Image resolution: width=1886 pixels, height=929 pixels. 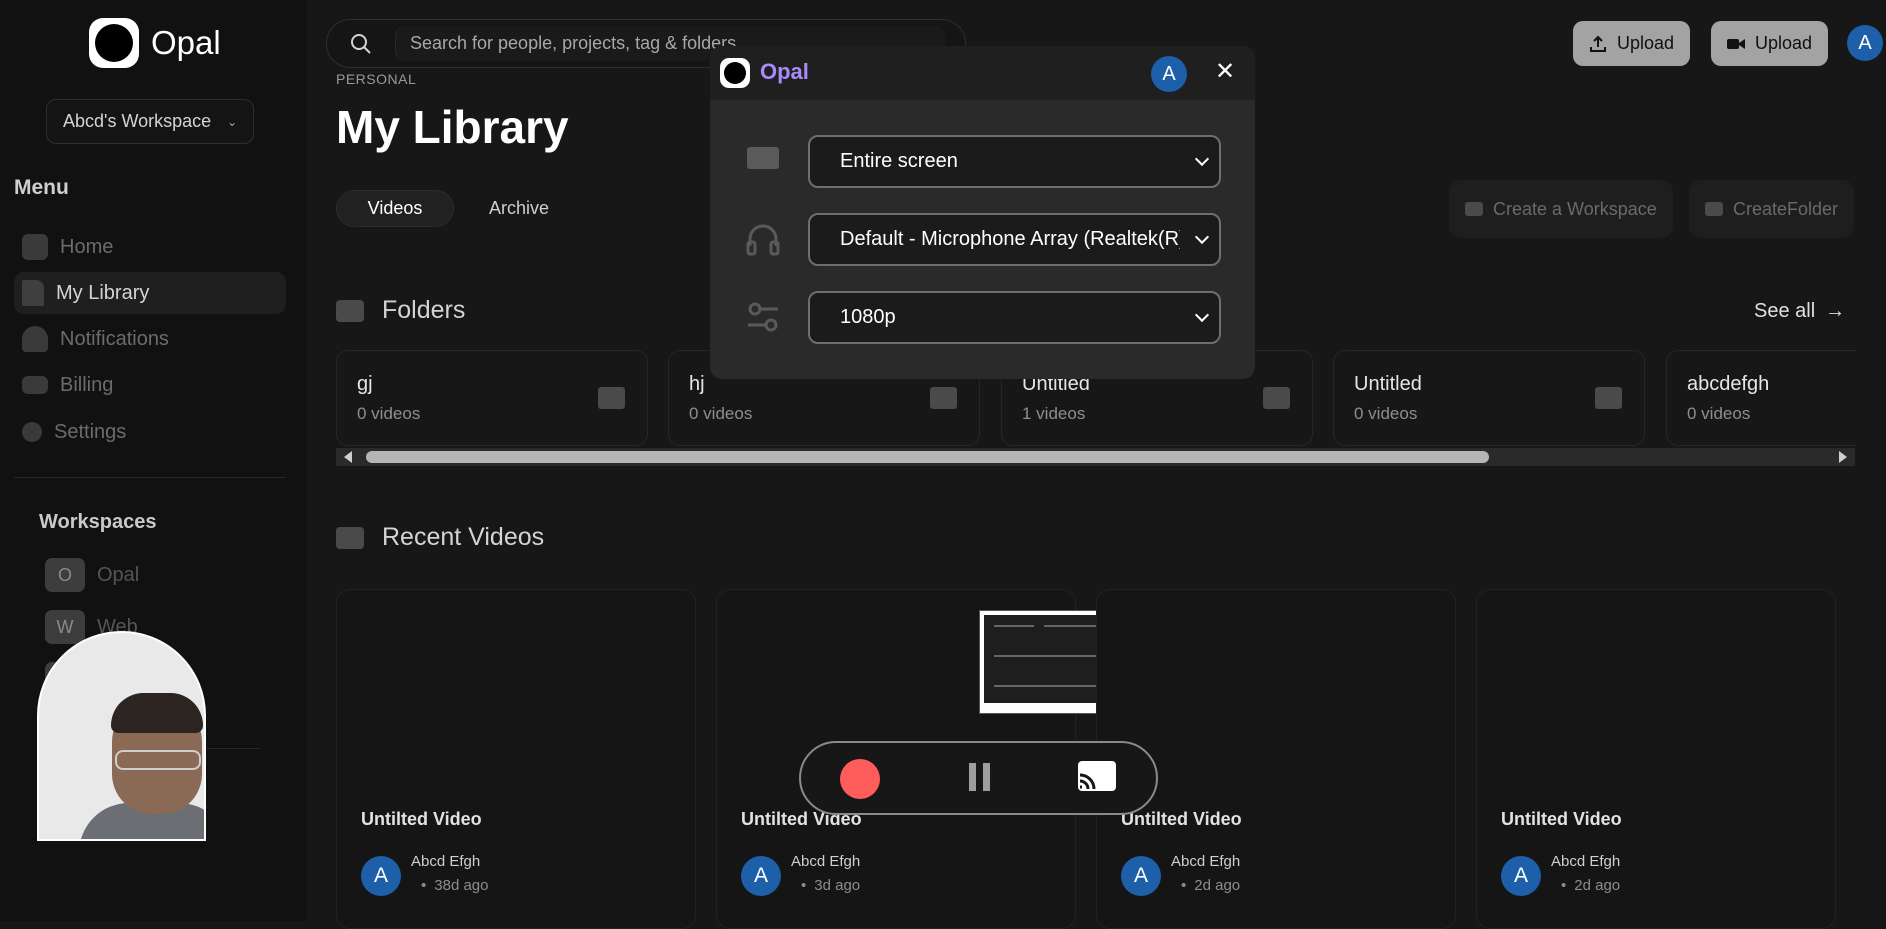 What do you see at coordinates (150, 432) in the screenshot?
I see `sidebar-item-settings: Settings` at bounding box center [150, 432].